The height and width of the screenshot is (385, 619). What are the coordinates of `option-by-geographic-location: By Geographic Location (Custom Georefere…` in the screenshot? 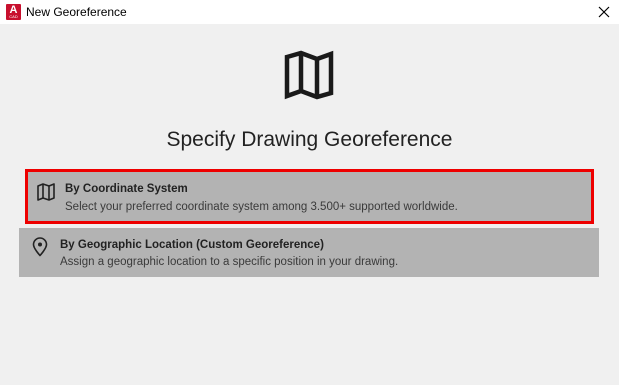 It's located at (309, 252).